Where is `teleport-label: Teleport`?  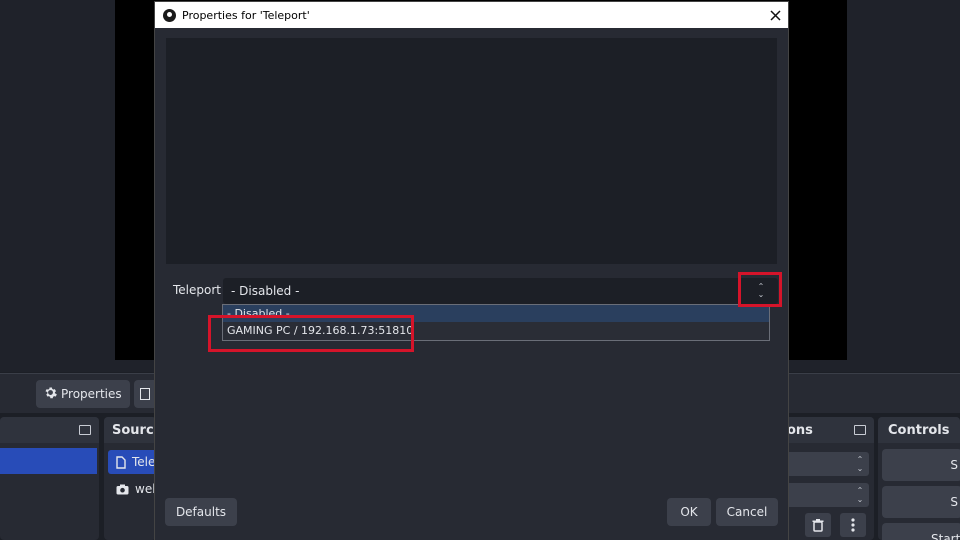 teleport-label: Teleport is located at coordinates (197, 290).